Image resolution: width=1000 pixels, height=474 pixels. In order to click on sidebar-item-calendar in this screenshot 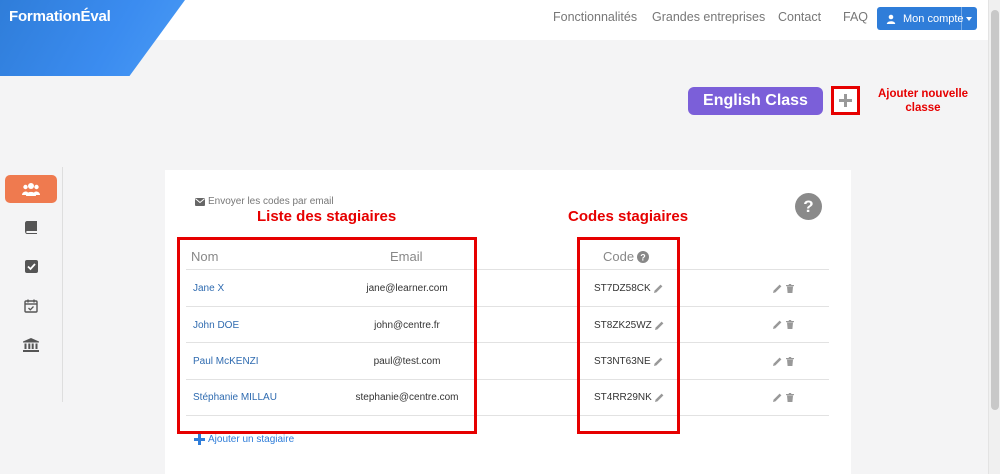, I will do `click(31, 306)`.